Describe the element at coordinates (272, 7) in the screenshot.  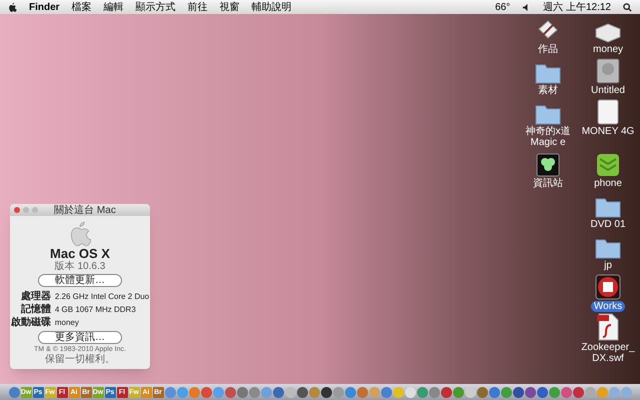
I see `menu-item: 輔助說明` at that location.